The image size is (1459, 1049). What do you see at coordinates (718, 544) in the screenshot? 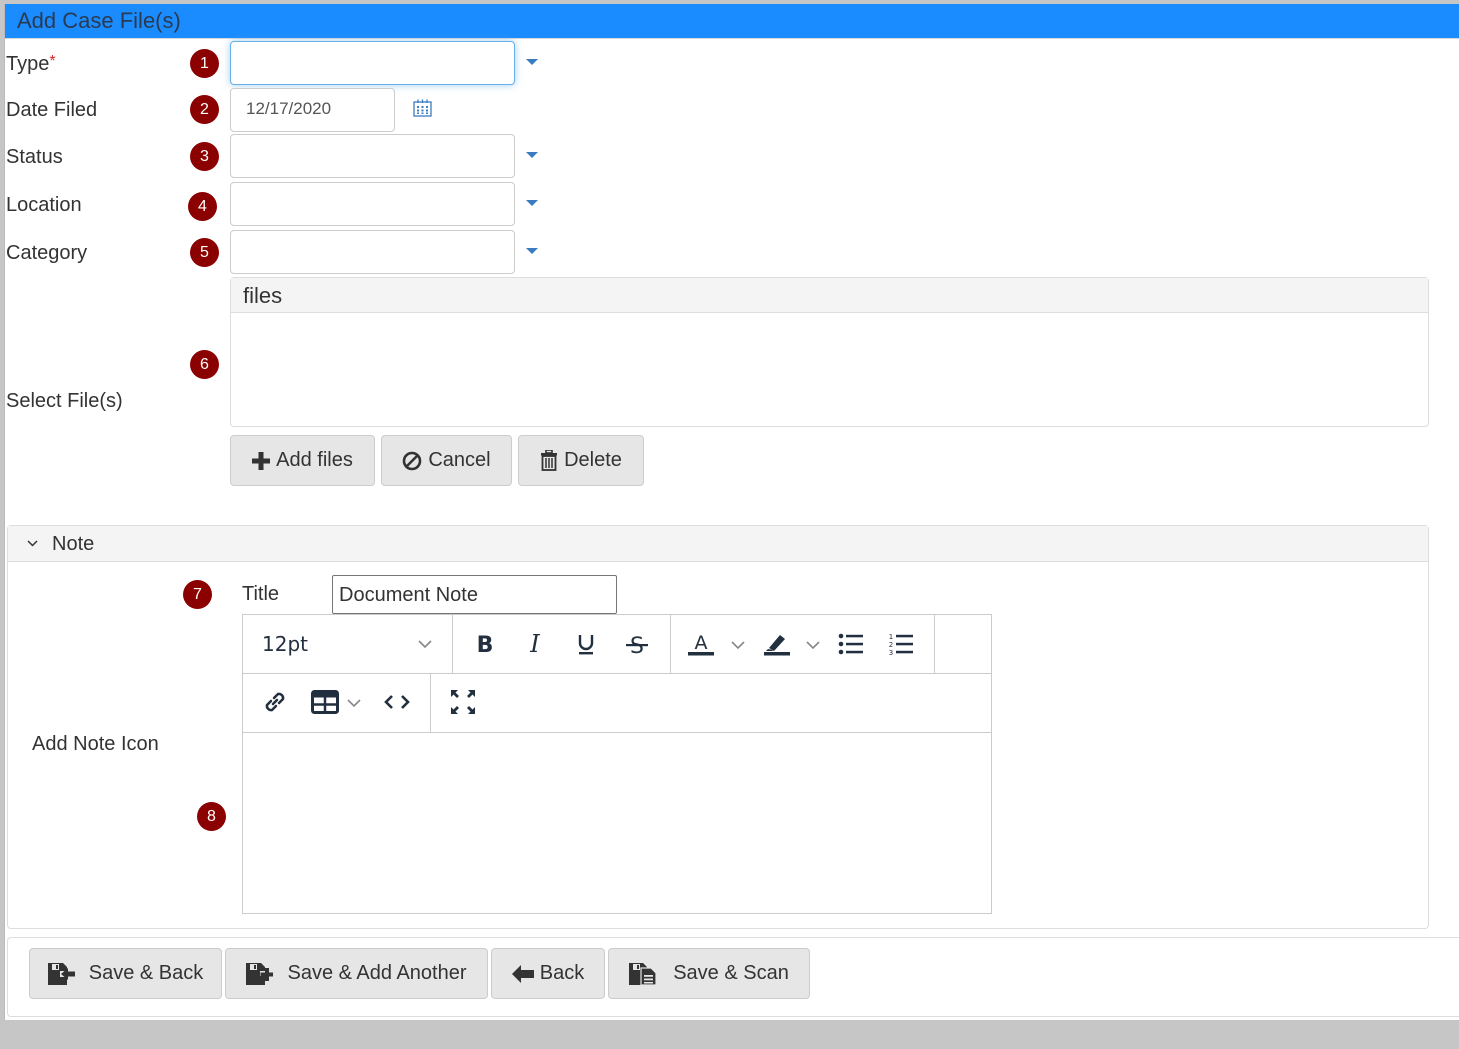
I see `note-panel-header: Note` at bounding box center [718, 544].